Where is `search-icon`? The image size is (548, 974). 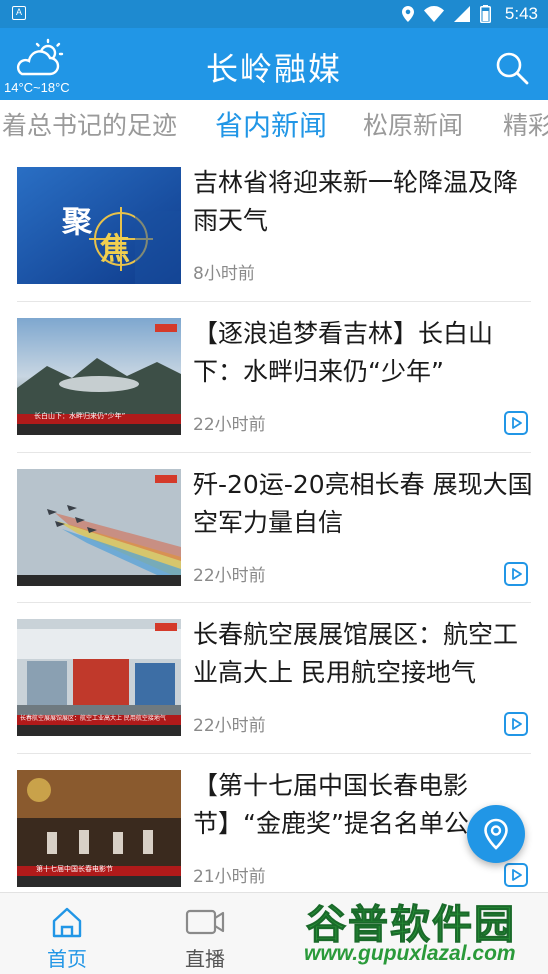 search-icon is located at coordinates (512, 68).